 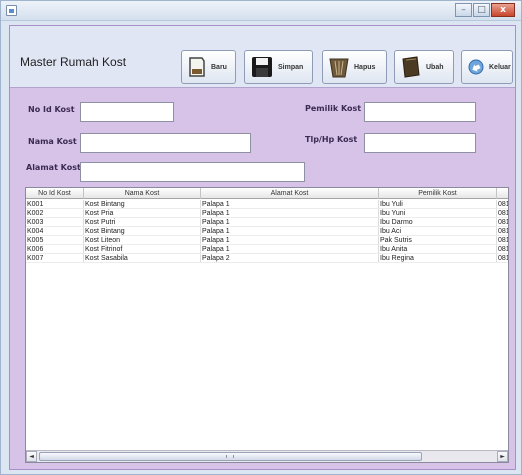 I want to click on maximize-button: □, so click(x=481, y=10).